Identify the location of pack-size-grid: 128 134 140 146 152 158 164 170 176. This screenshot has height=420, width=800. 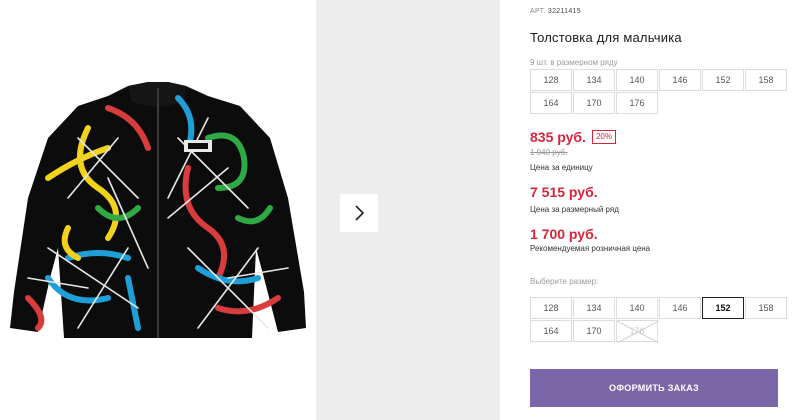
(658, 91).